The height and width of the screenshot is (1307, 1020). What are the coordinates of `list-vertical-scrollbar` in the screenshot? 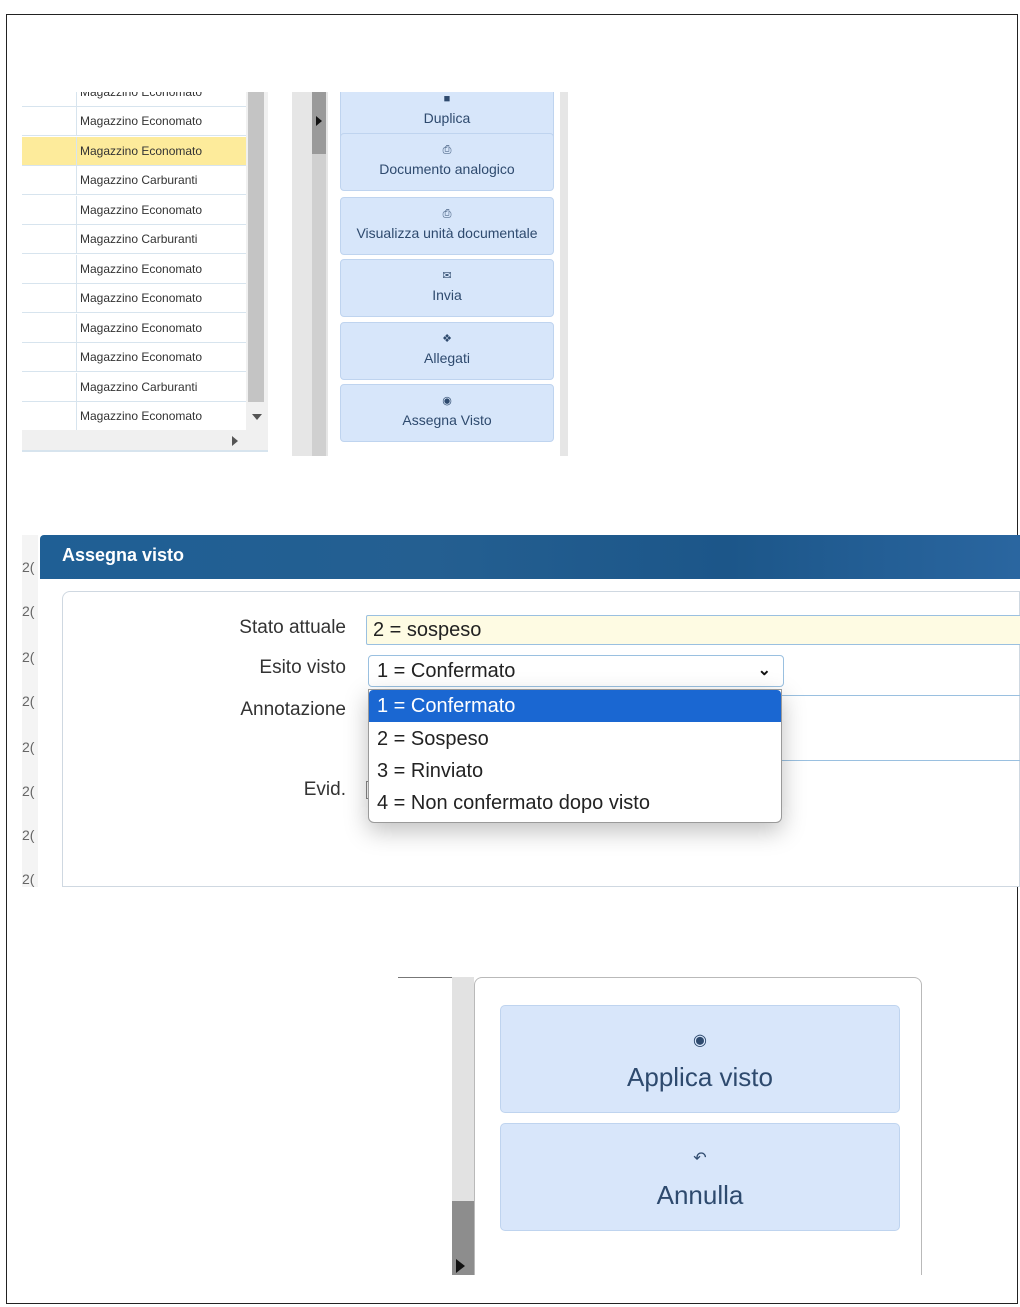 It's located at (257, 261).